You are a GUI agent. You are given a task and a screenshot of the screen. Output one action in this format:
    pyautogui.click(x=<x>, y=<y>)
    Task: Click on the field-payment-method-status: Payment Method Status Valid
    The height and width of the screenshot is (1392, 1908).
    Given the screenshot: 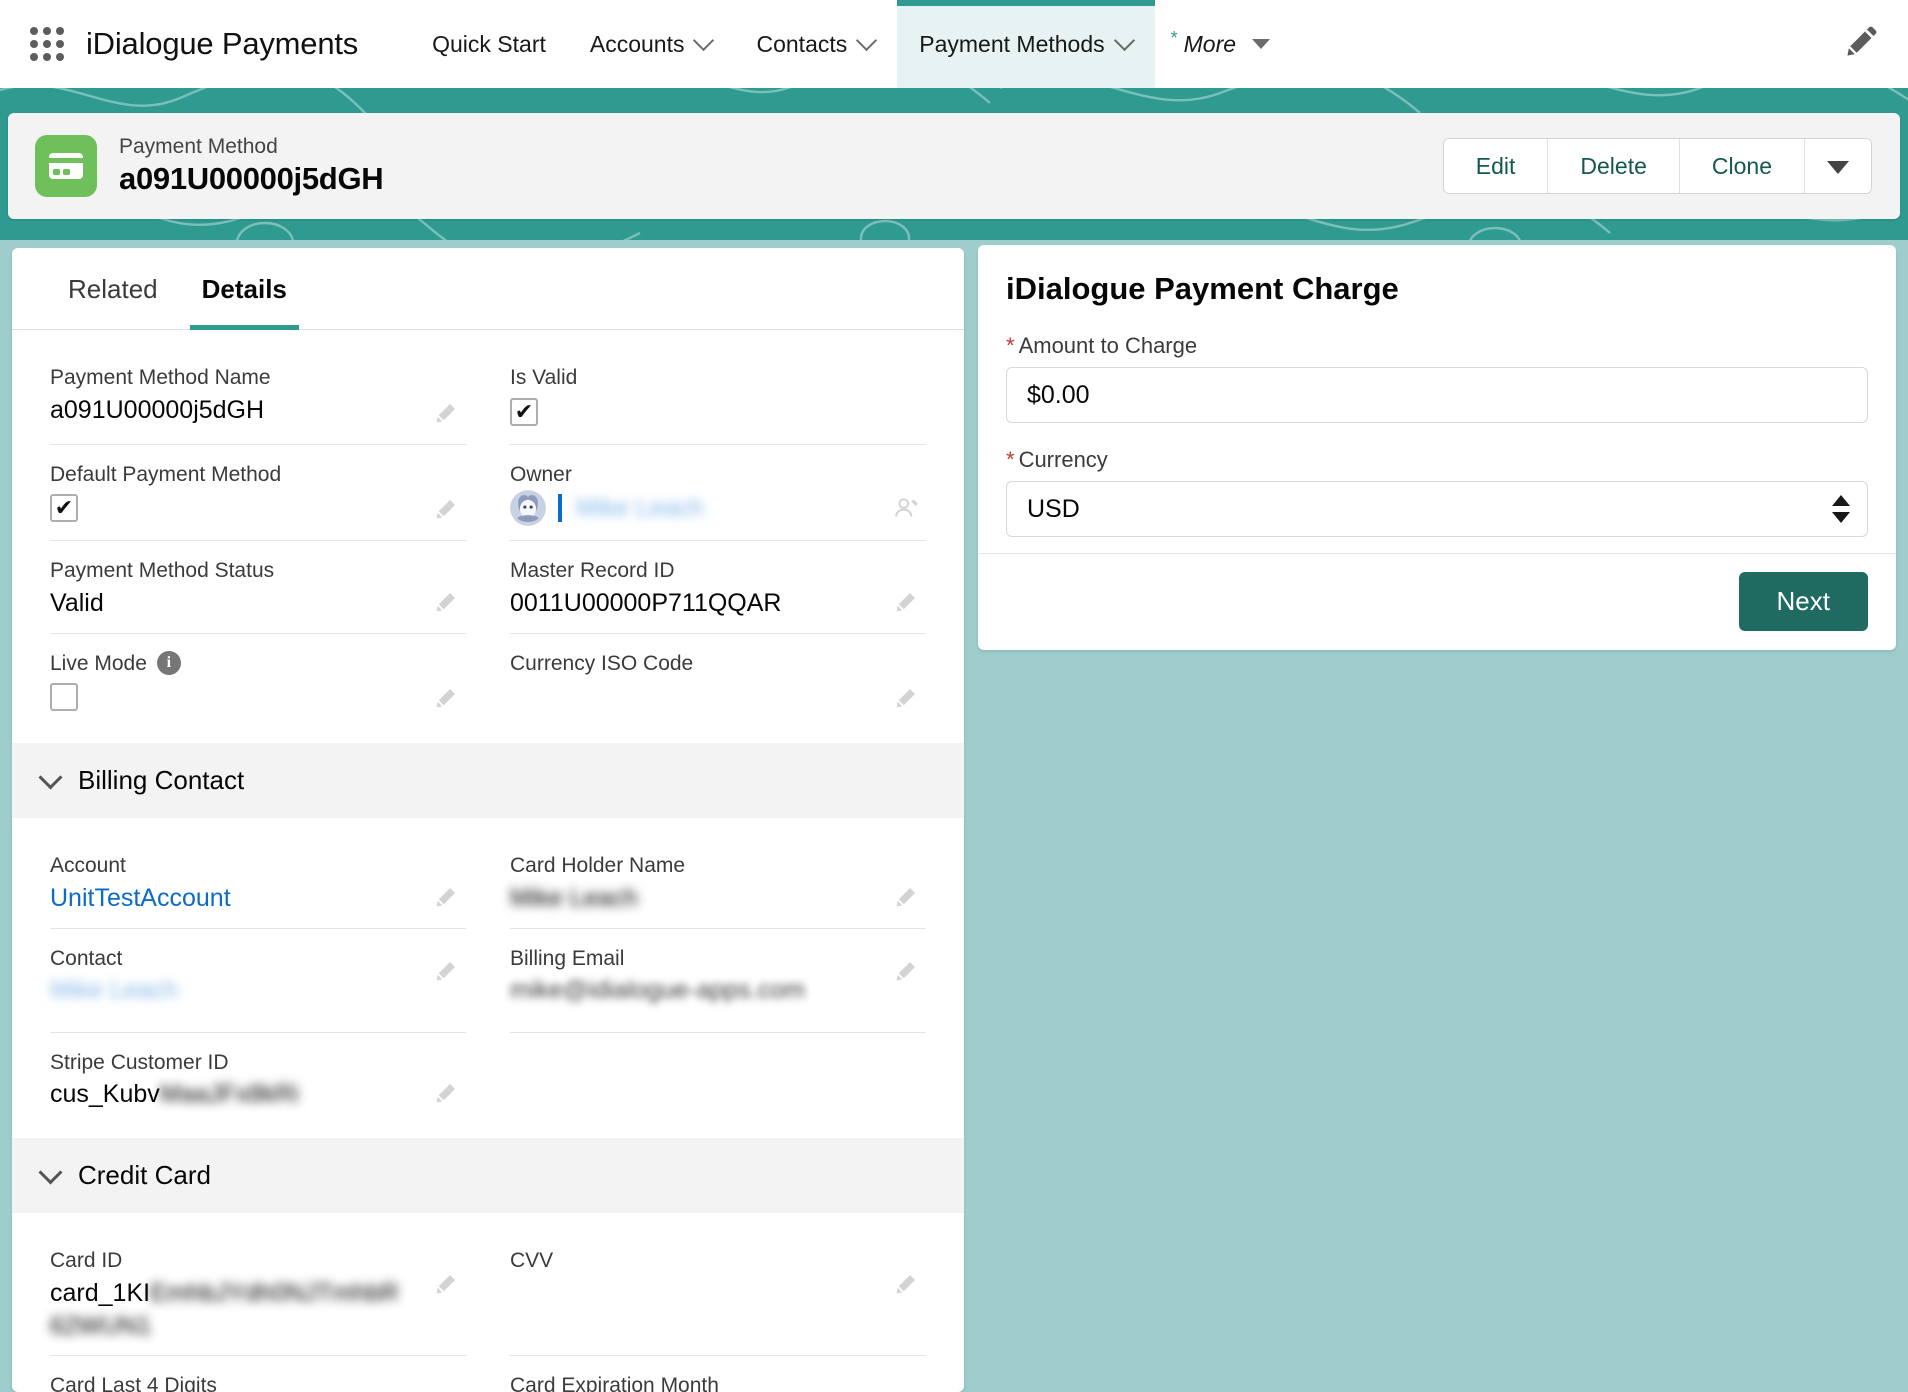 What is the action you would take?
    pyautogui.click(x=258, y=587)
    